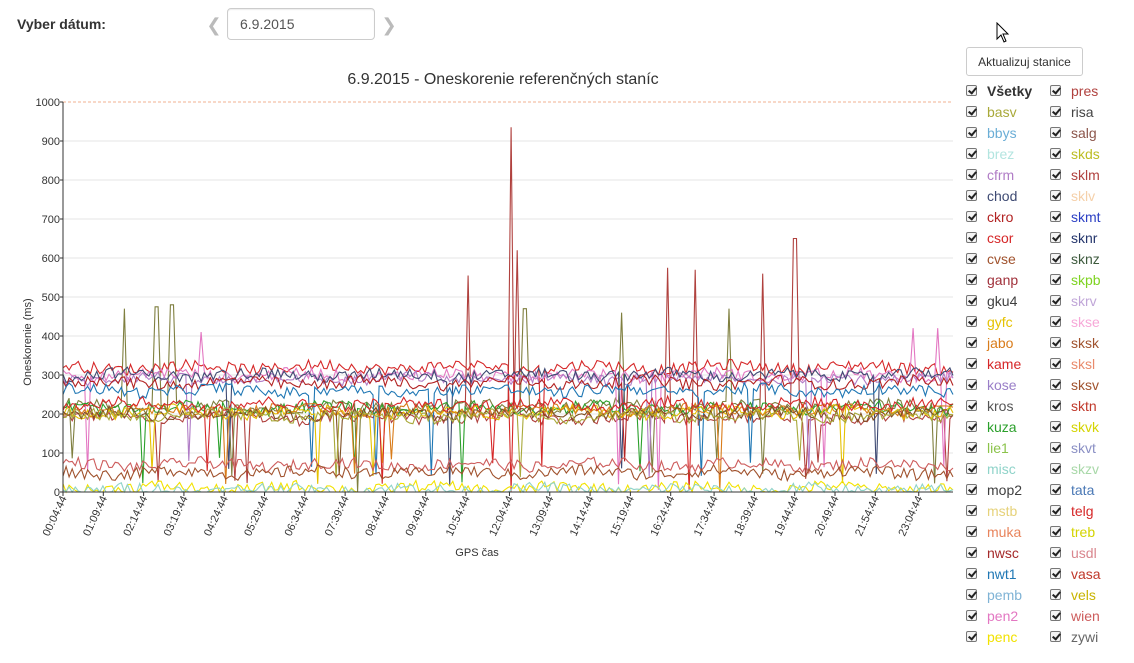  Describe the element at coordinates (999, 489) in the screenshot. I see `legend-item-mop2: mop2` at that location.